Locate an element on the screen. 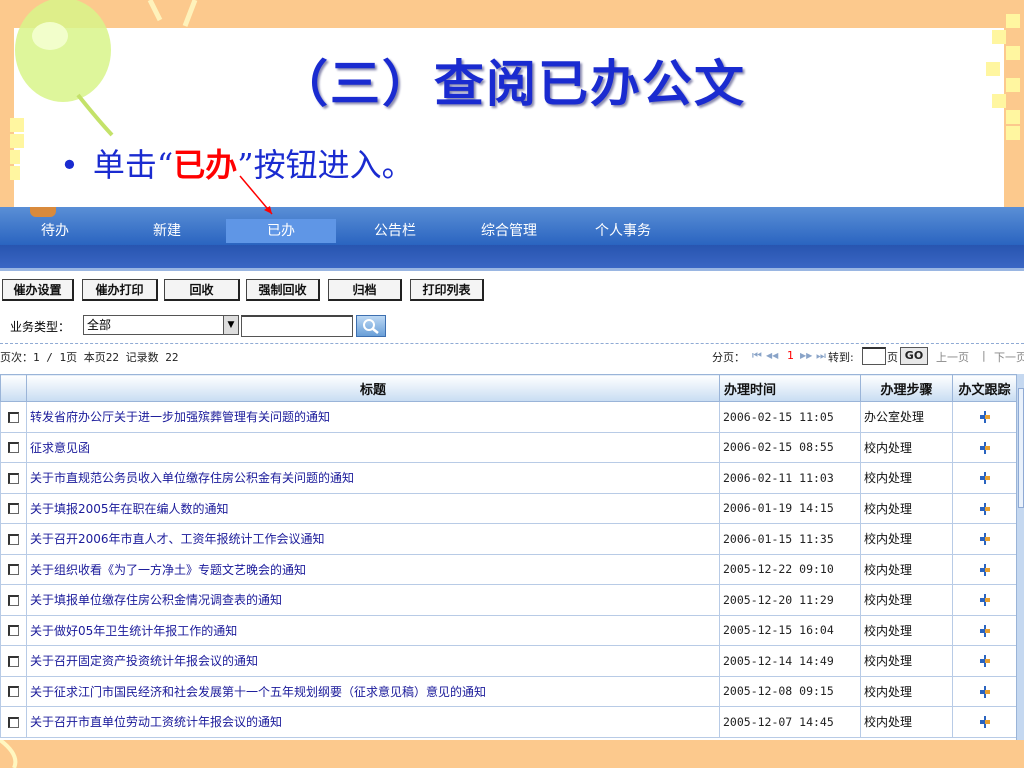 This screenshot has height=768, width=1024. app-logo is located at coordinates (43, 212).